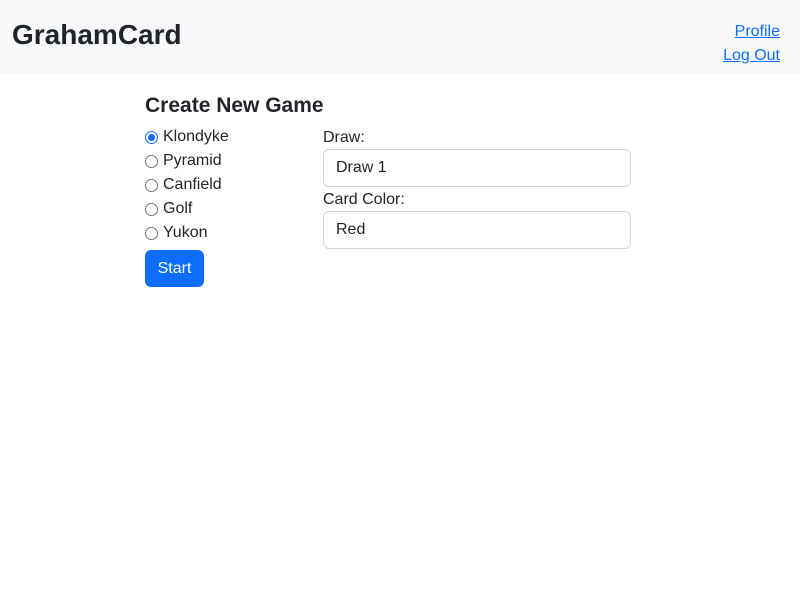 This screenshot has width=800, height=600. I want to click on card-color-label: Card Color:, so click(364, 199).